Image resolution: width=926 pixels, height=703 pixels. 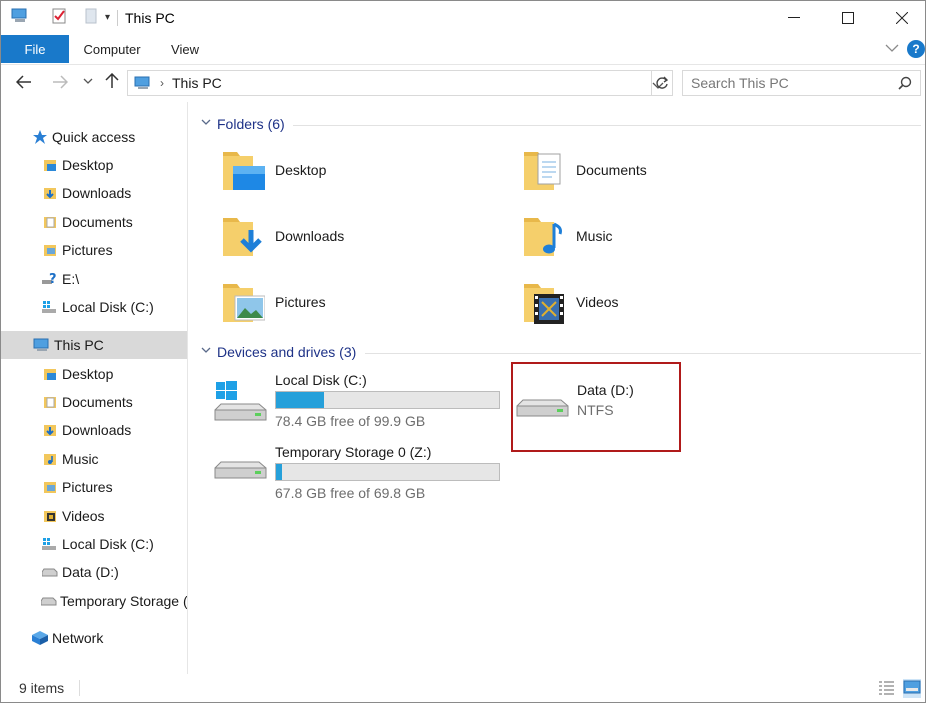 What do you see at coordinates (356, 402) in the screenshot?
I see `drive-local-disk-c: Local Disk (C:) 78.4 GB free of 99.9 GB` at bounding box center [356, 402].